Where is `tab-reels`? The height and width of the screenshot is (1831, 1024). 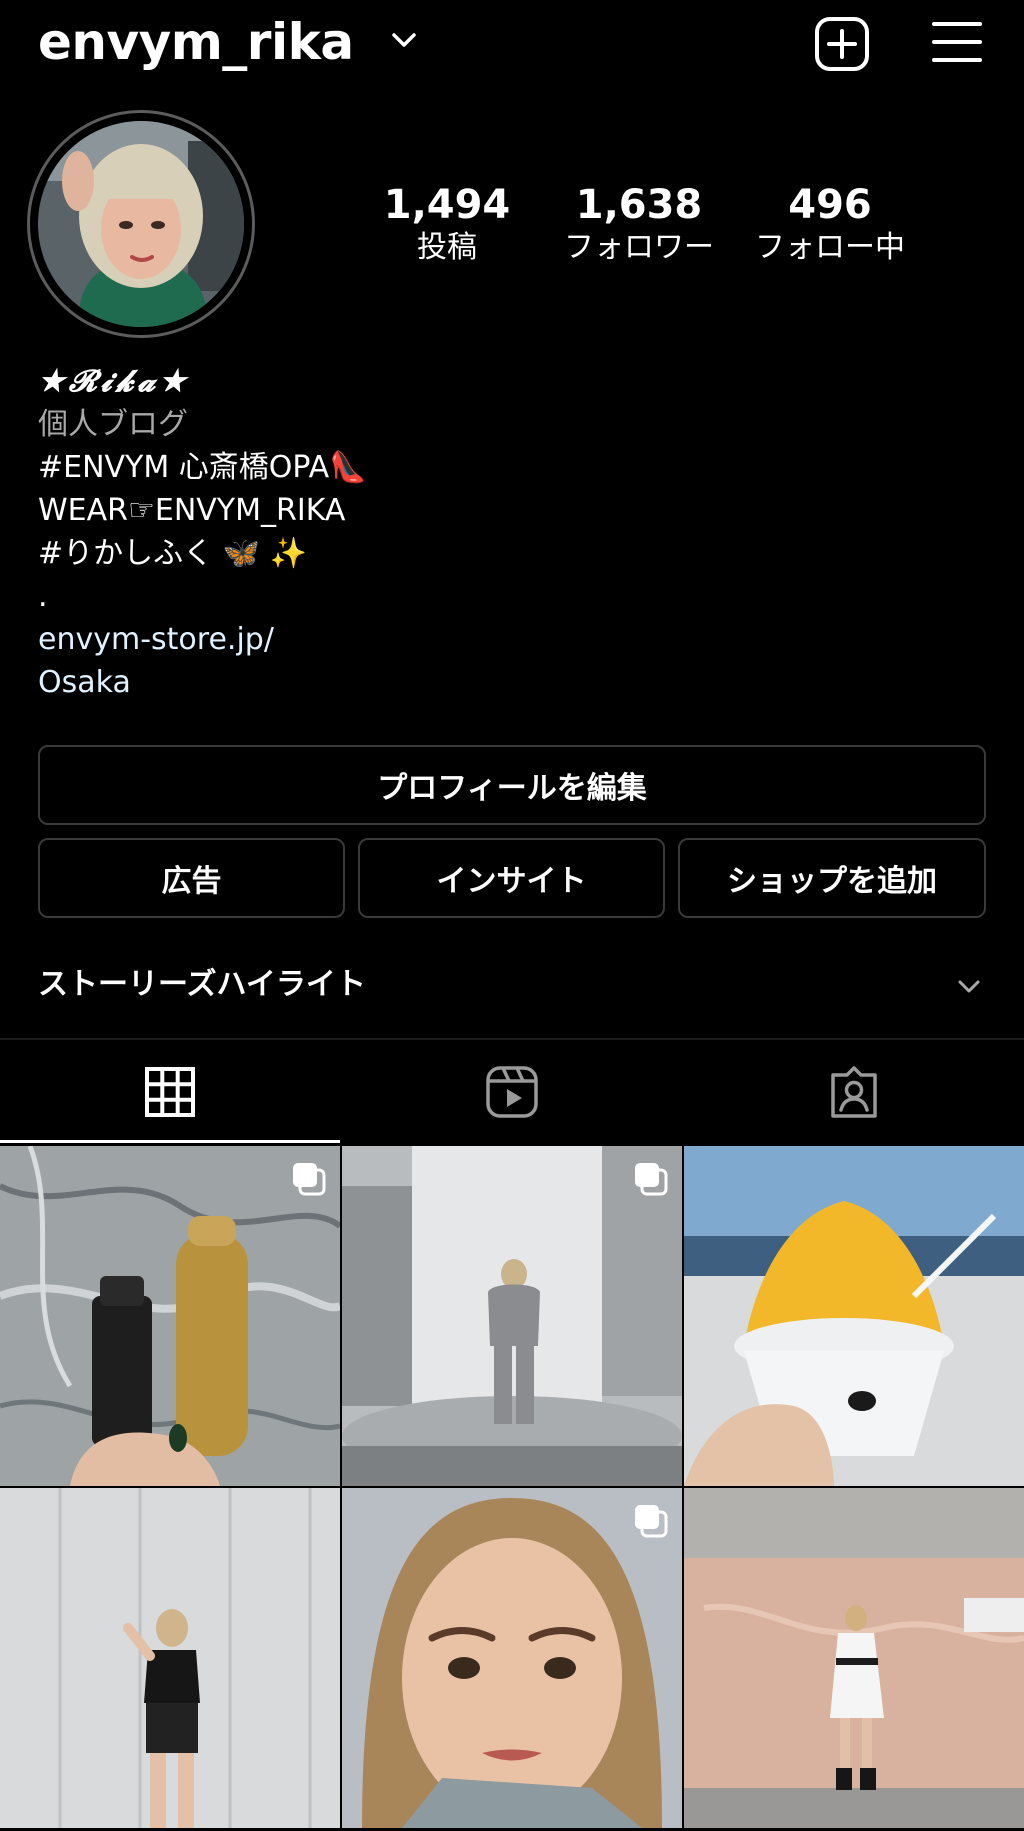 tab-reels is located at coordinates (512, 1092).